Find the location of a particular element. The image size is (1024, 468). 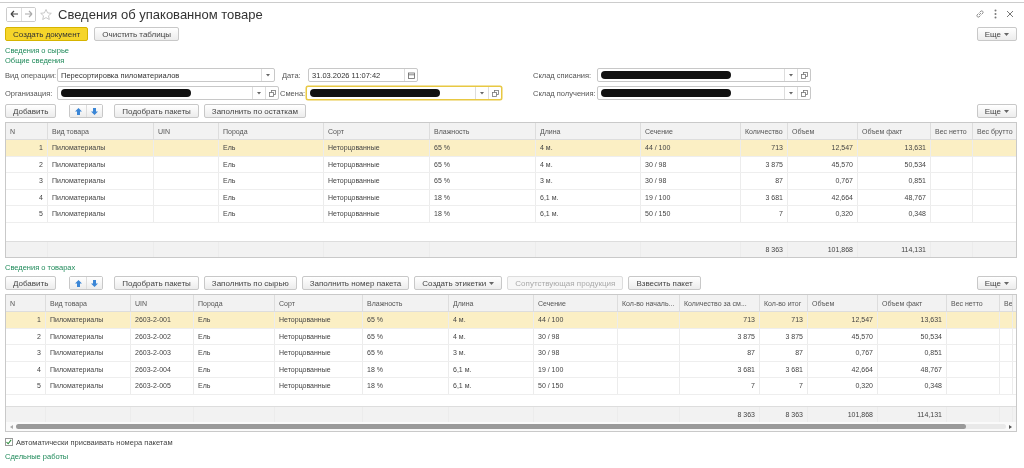

forward-arrow-icon is located at coordinates (28, 14).